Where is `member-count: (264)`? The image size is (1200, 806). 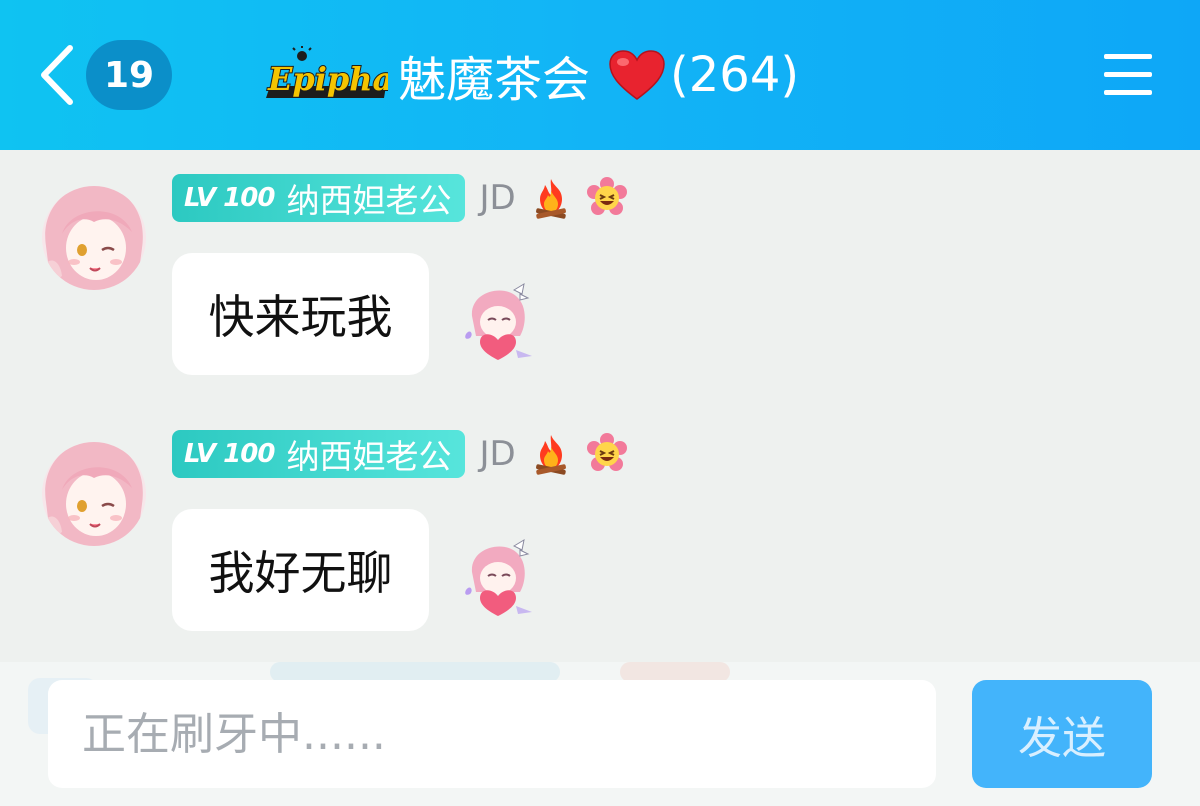 member-count: (264) is located at coordinates (735, 75).